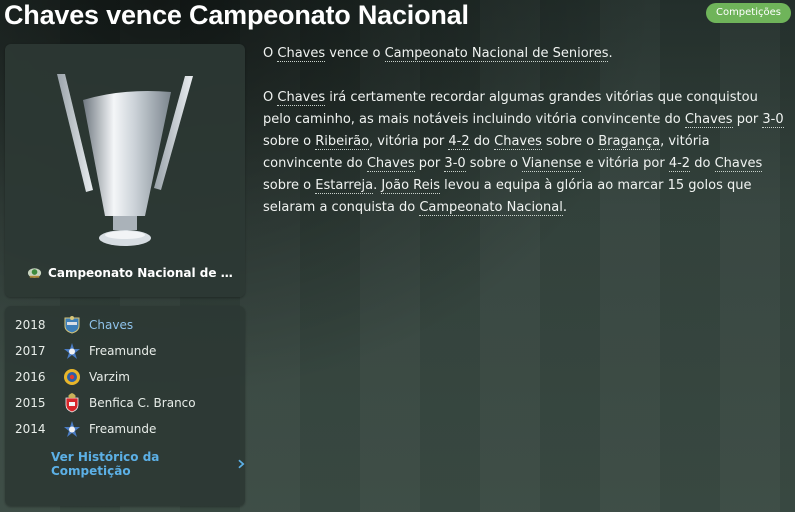 The width and height of the screenshot is (795, 512). What do you see at coordinates (85, 429) in the screenshot?
I see `winner-row: 2014 Freamunde` at bounding box center [85, 429].